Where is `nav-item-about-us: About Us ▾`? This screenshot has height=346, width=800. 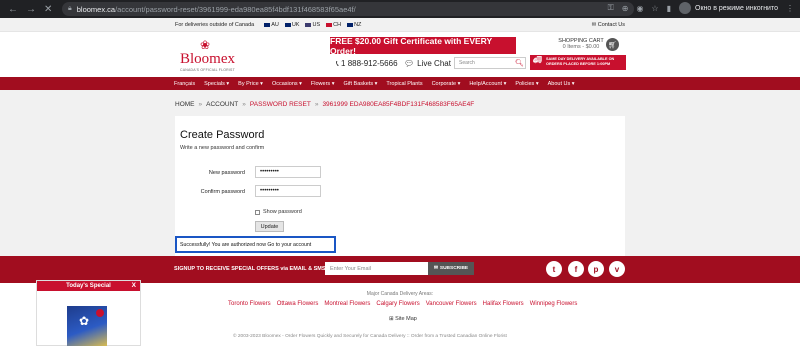
nav-item-about-us: About Us ▾ is located at coordinates (561, 84).